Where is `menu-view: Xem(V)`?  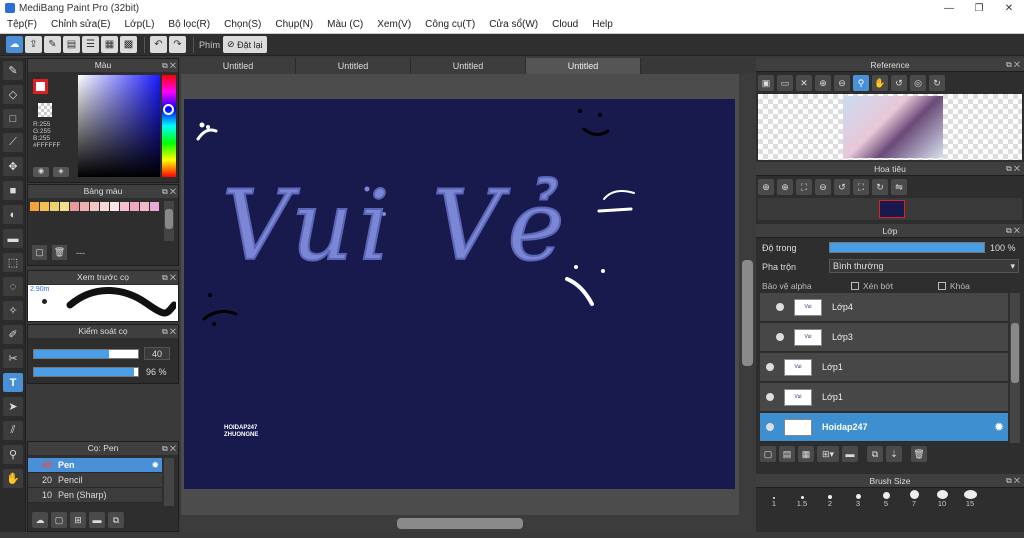
menu-view: Xem(V) is located at coordinates (394, 24).